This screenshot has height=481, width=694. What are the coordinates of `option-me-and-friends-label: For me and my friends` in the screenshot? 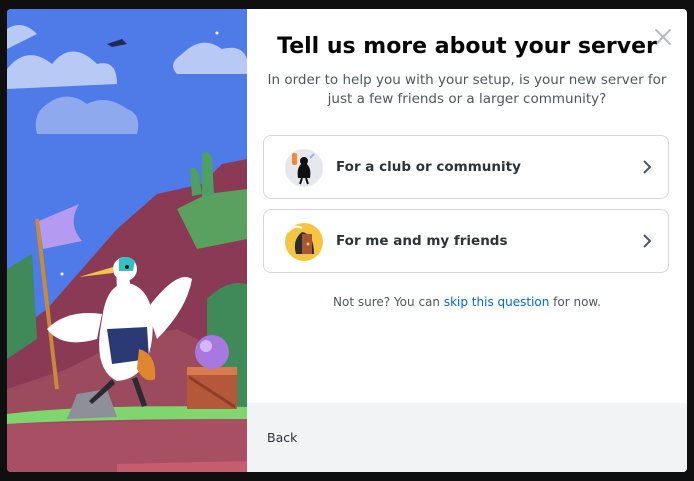 It's located at (422, 241).